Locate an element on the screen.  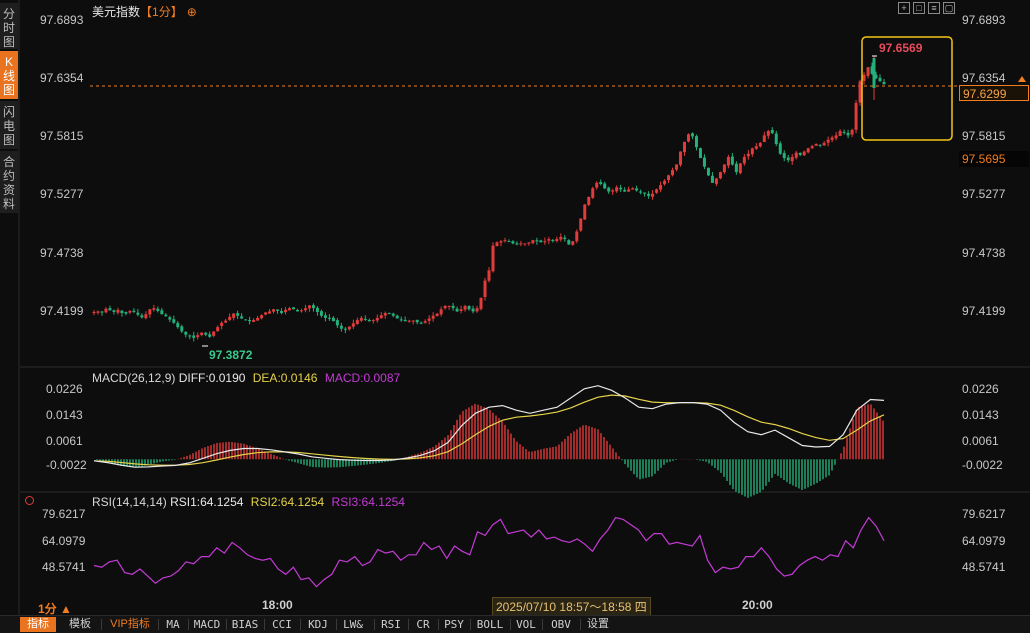
tab-macd: MACD is located at coordinates (207, 624).